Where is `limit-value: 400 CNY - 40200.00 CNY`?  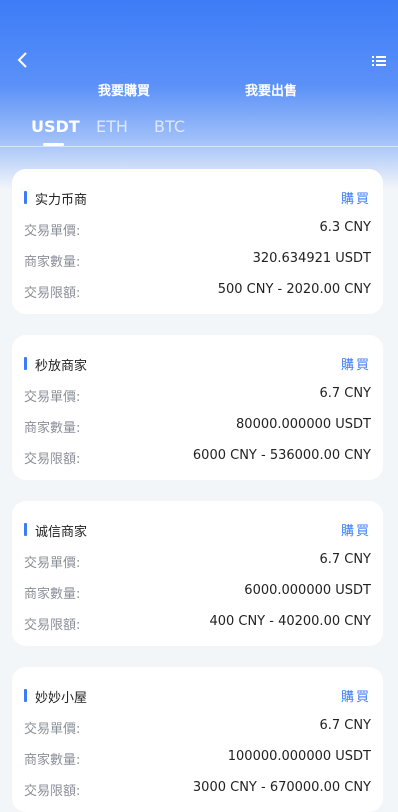
limit-value: 400 CNY - 40200.00 CNY is located at coordinates (290, 621).